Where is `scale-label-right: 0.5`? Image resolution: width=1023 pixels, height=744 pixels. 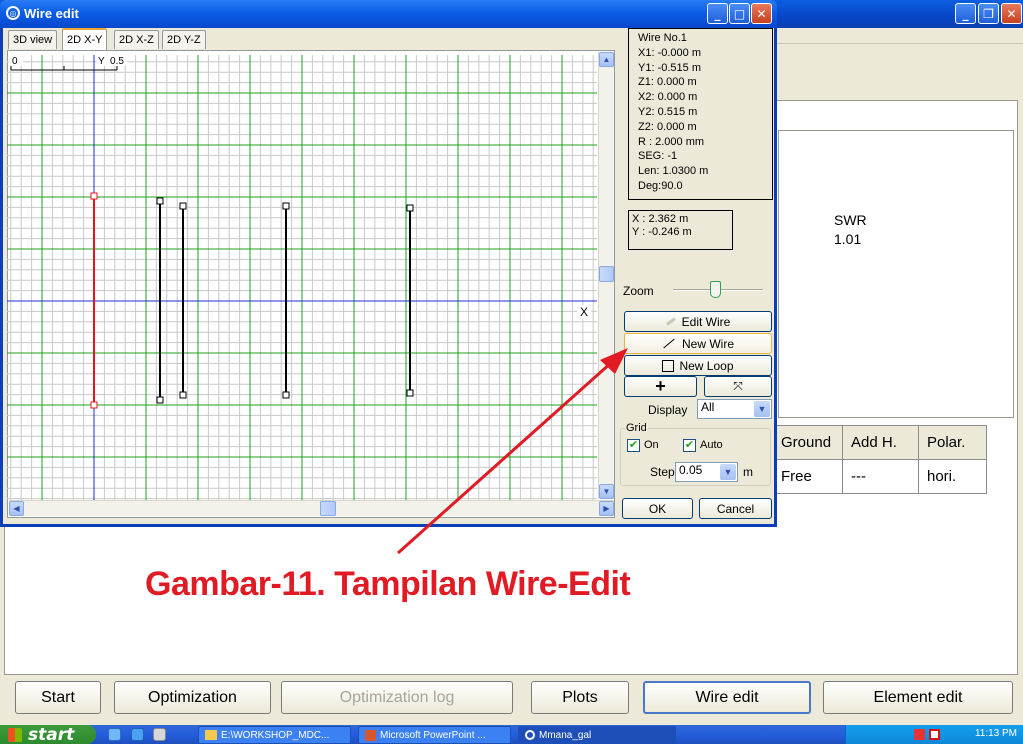
scale-label-right: 0.5 is located at coordinates (117, 61).